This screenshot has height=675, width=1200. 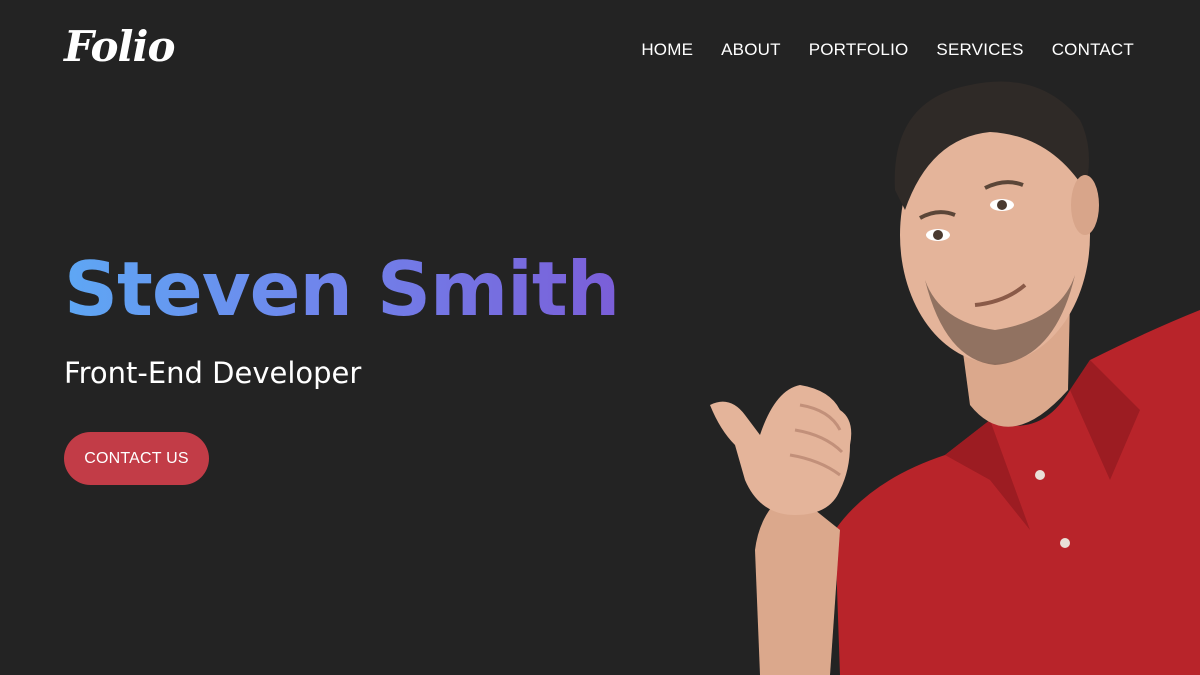 I want to click on nav-link-portfolio: PORTFOLIO, so click(x=859, y=50).